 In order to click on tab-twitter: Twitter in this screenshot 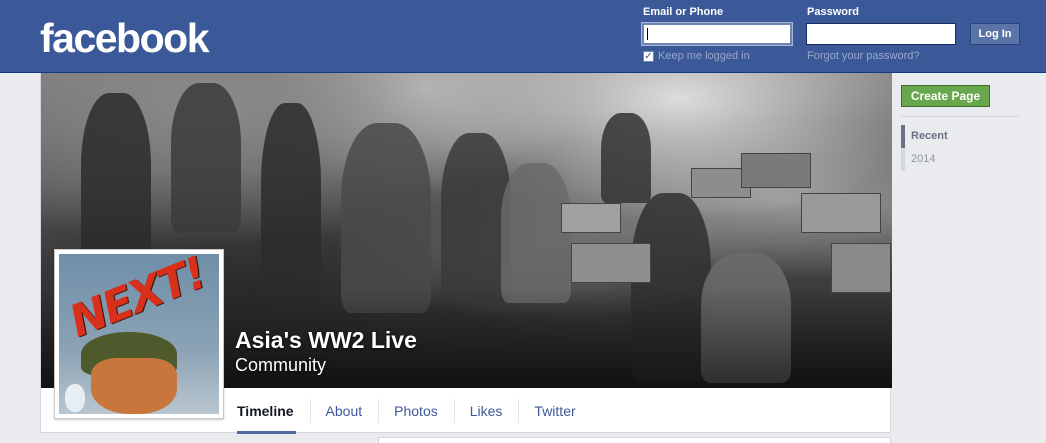, I will do `click(554, 411)`.